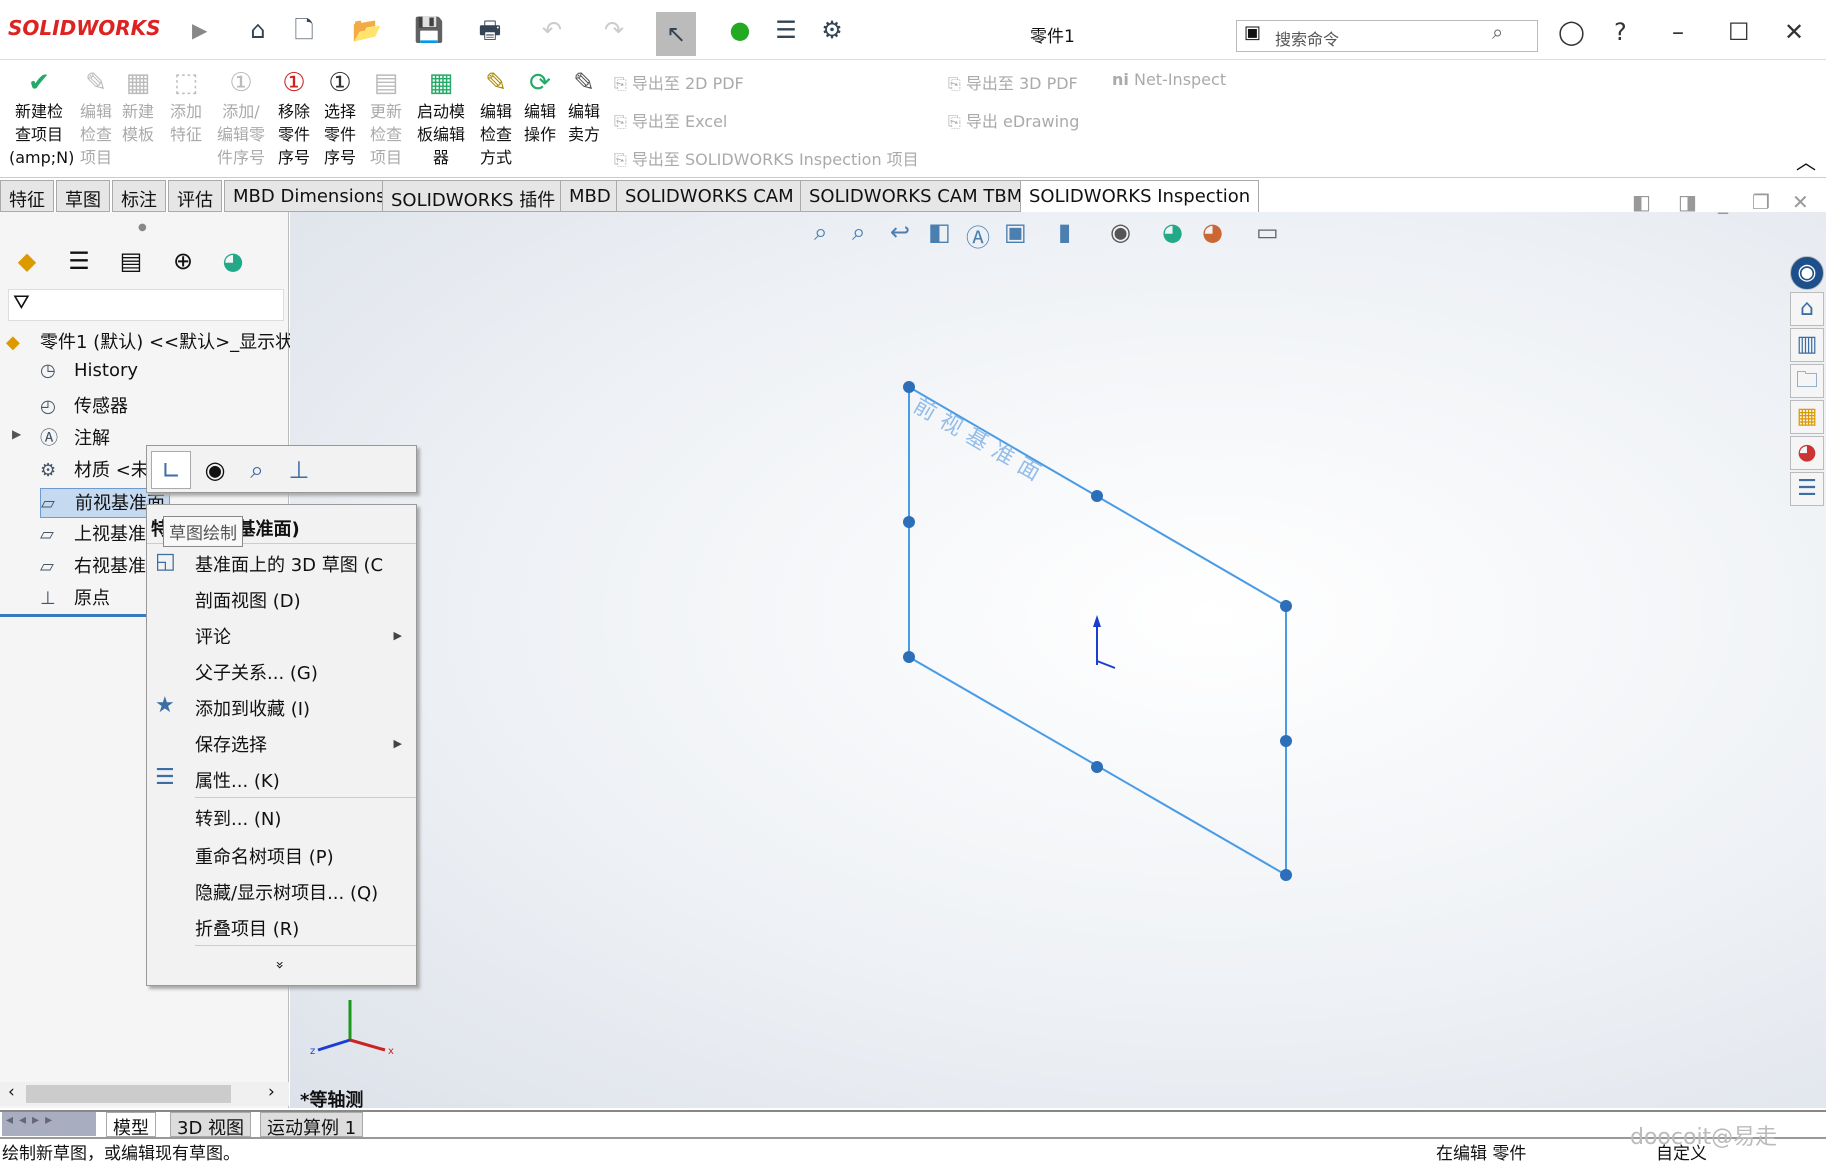 Image resolution: width=1826 pixels, height=1164 pixels. Describe the element at coordinates (391, 1051) in the screenshot. I see `svg-text: x` at that location.